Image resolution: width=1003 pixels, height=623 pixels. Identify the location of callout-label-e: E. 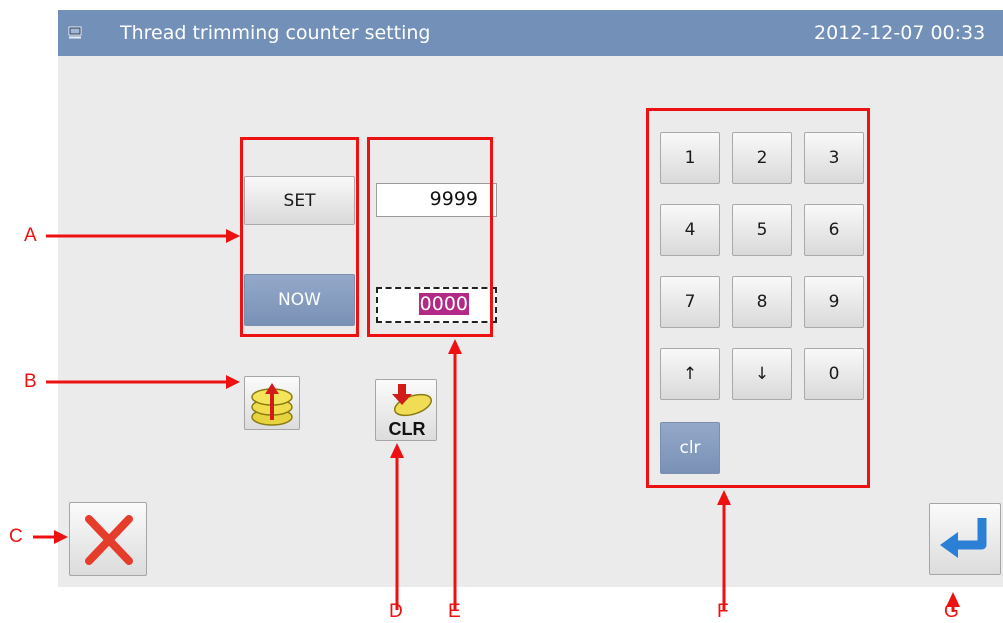
(454, 611).